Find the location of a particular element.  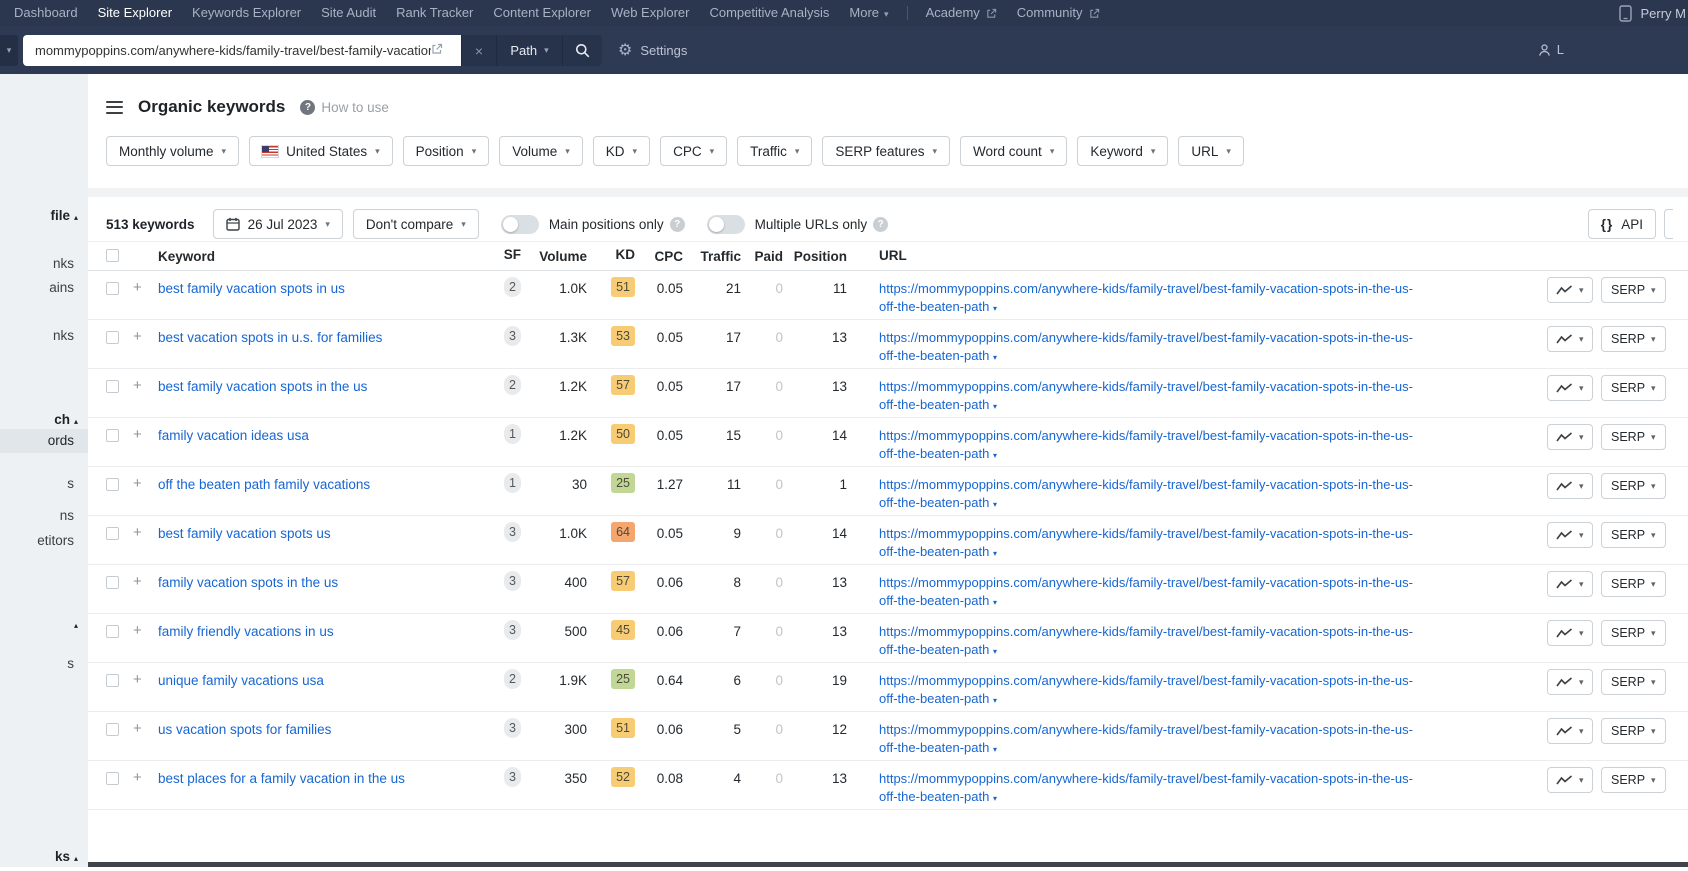

nav-external-link: Community is located at coordinates (1058, 13).